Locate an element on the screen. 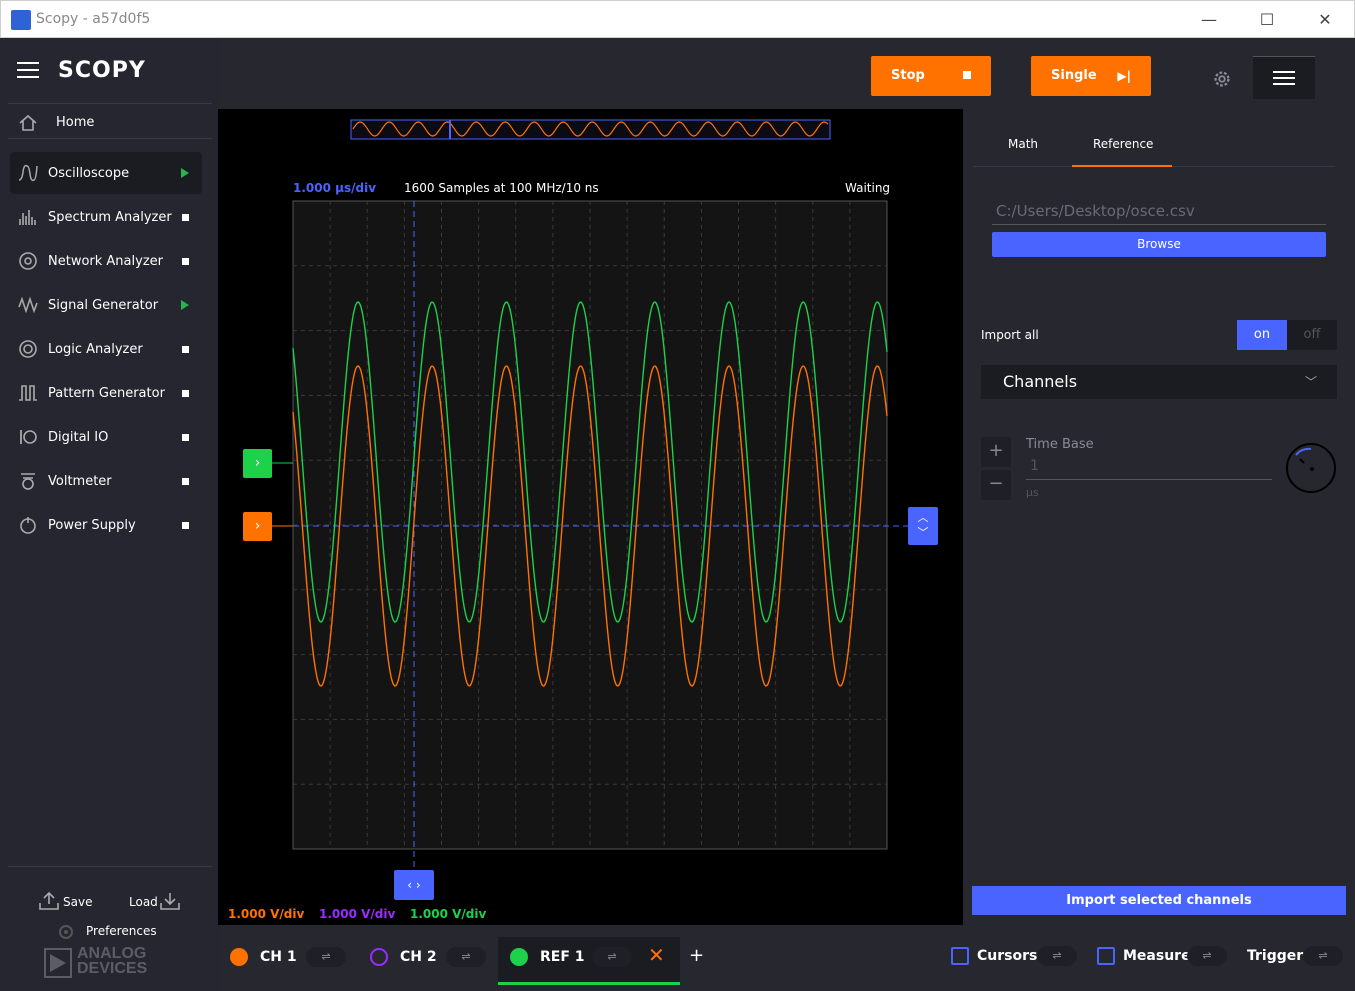  sidebar-item-logic-analyzer: Logic Analyzer is located at coordinates (106, 349).